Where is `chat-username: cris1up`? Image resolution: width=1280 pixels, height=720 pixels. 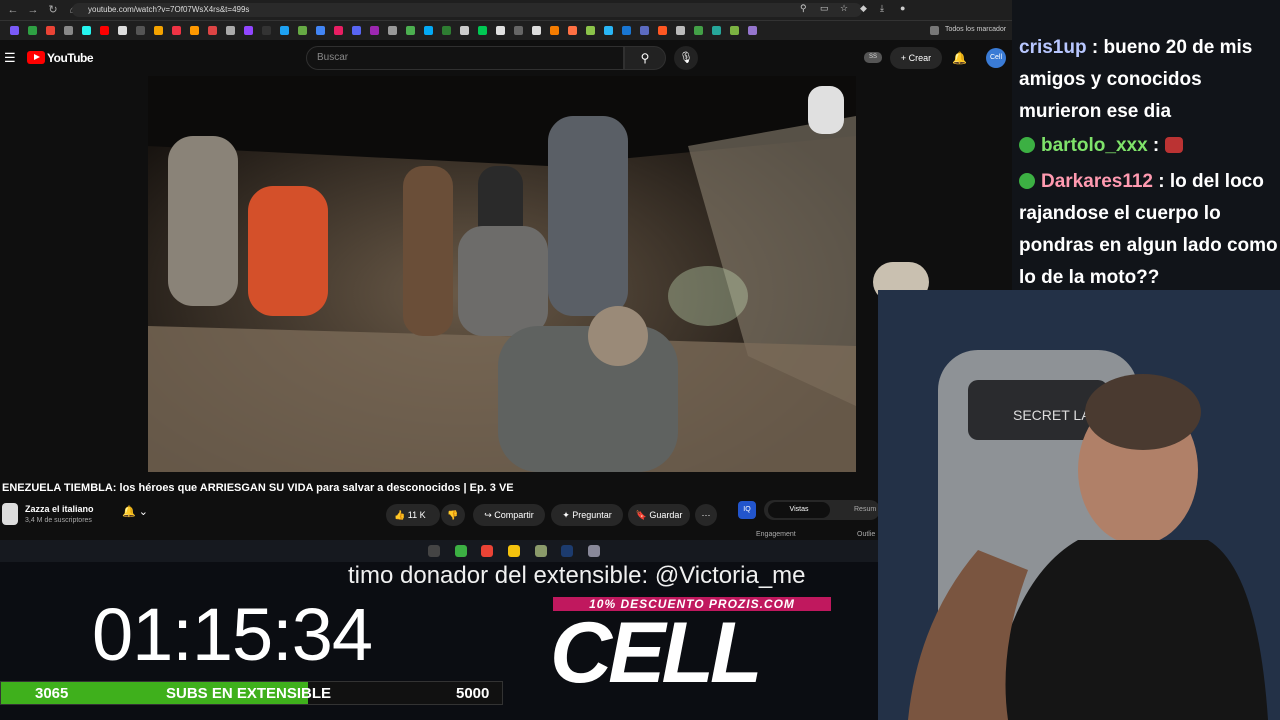 chat-username: cris1up is located at coordinates (1053, 47).